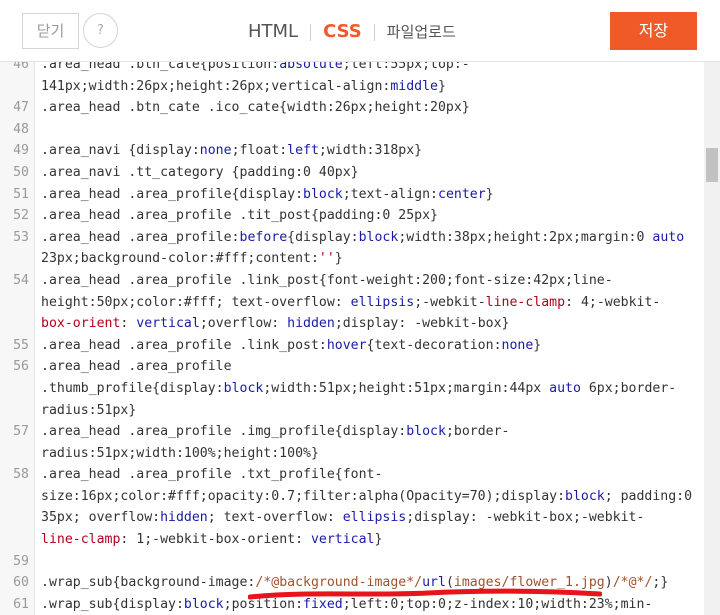 The width and height of the screenshot is (720, 615). Describe the element at coordinates (422, 324) in the screenshot. I see `code-token: ;display: -webkit-box}` at that location.